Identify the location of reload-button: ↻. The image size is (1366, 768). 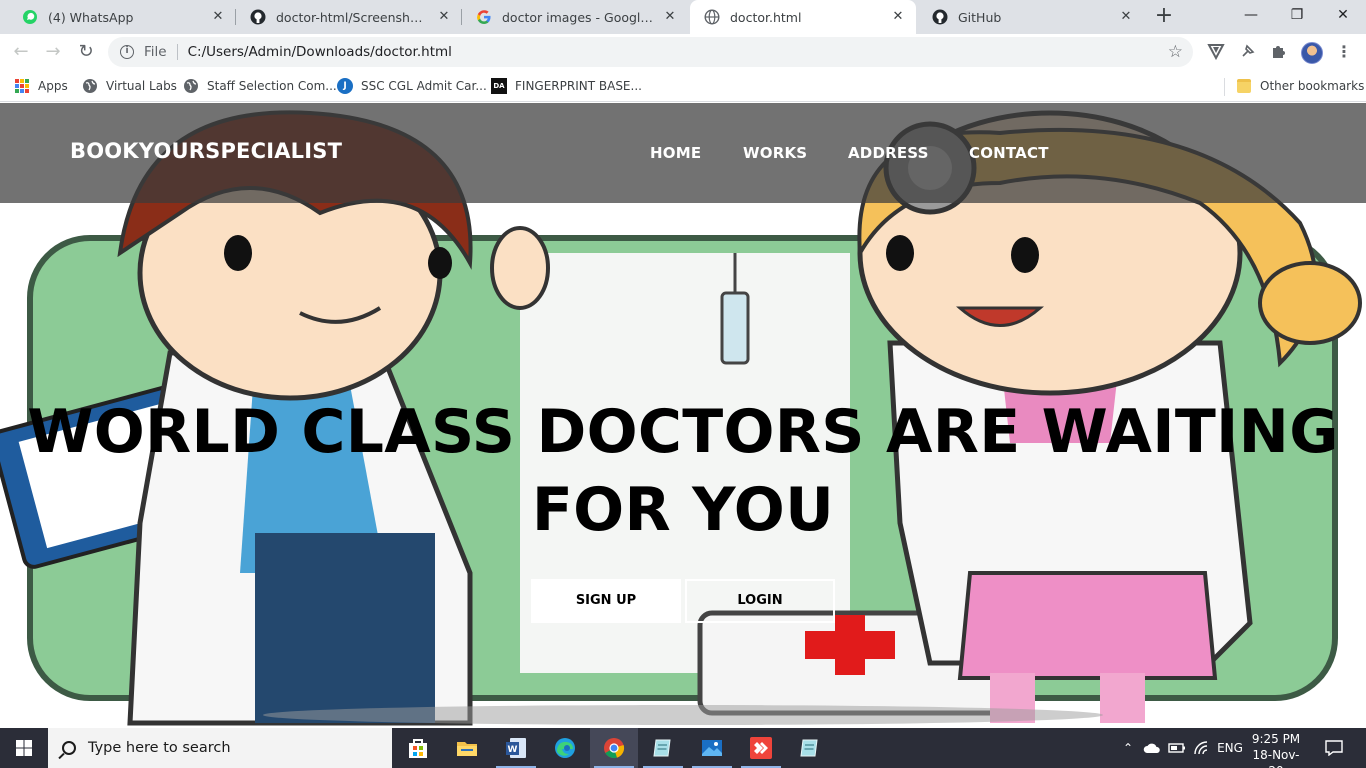
(86, 52).